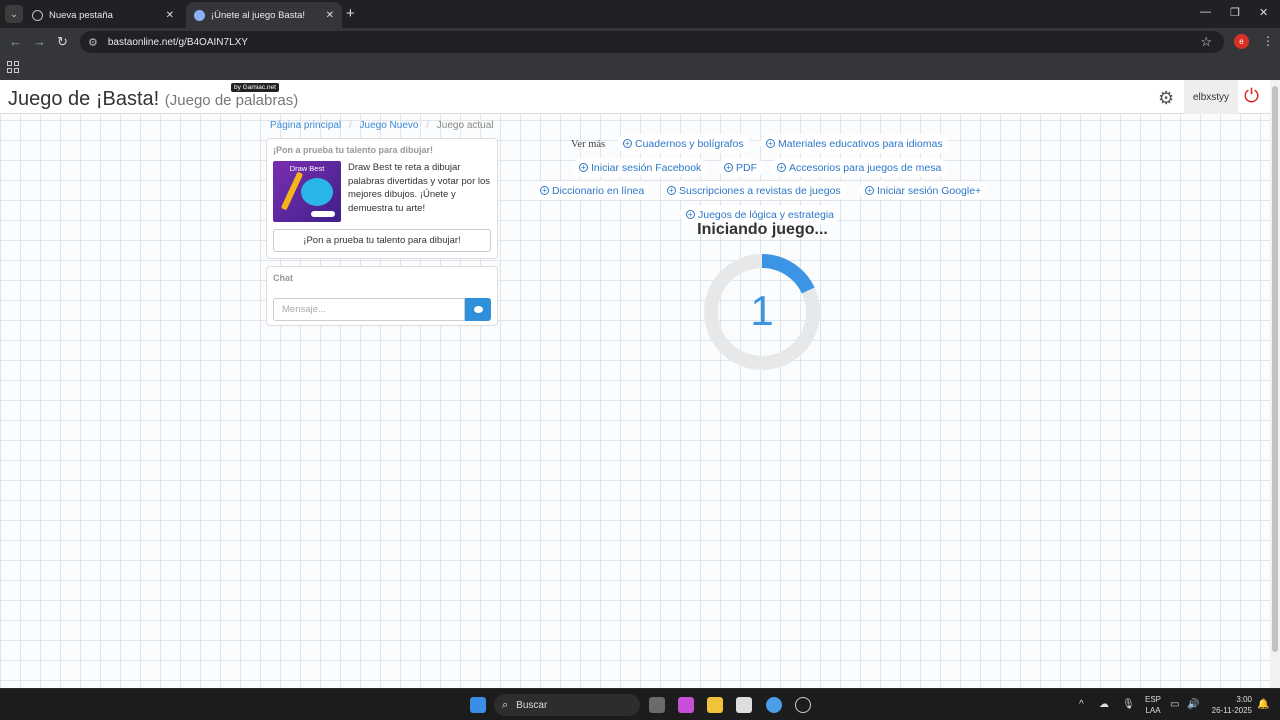  I want to click on chrome-taskbar-icon, so click(774, 705).